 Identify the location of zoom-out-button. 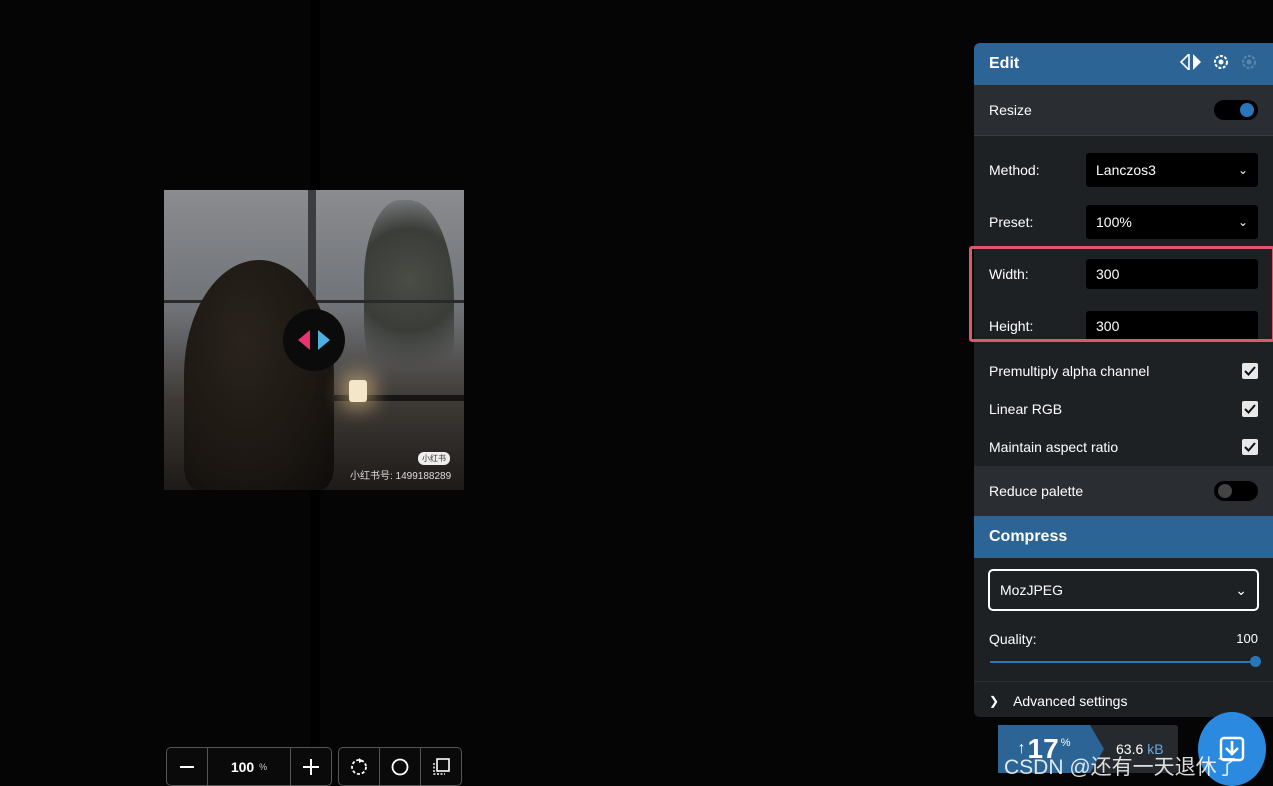
(187, 766).